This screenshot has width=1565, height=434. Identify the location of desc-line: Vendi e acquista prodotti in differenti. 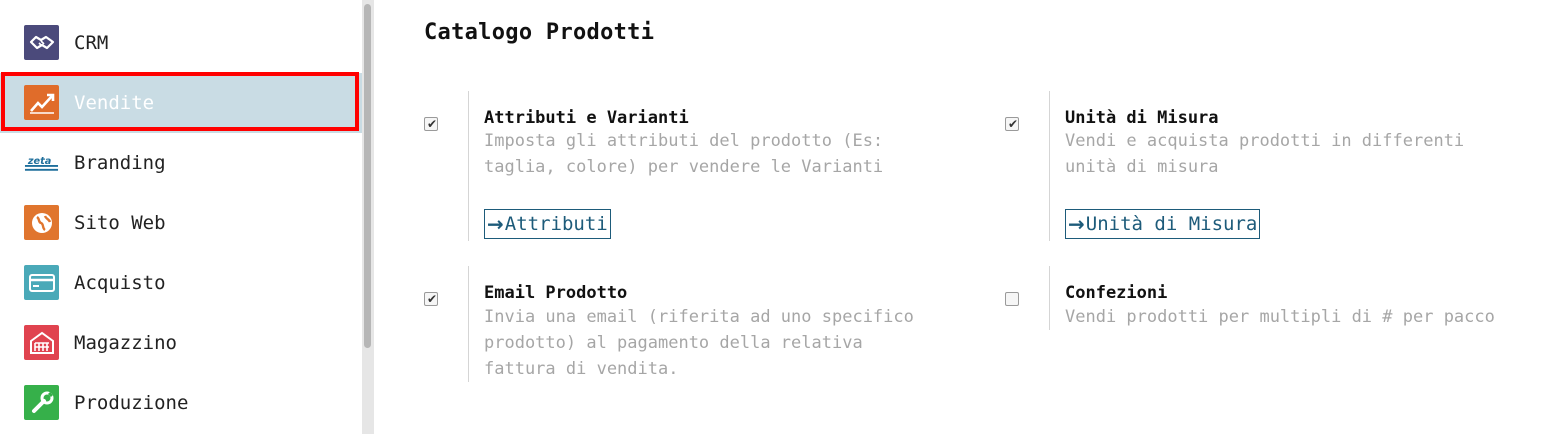
(1265, 141).